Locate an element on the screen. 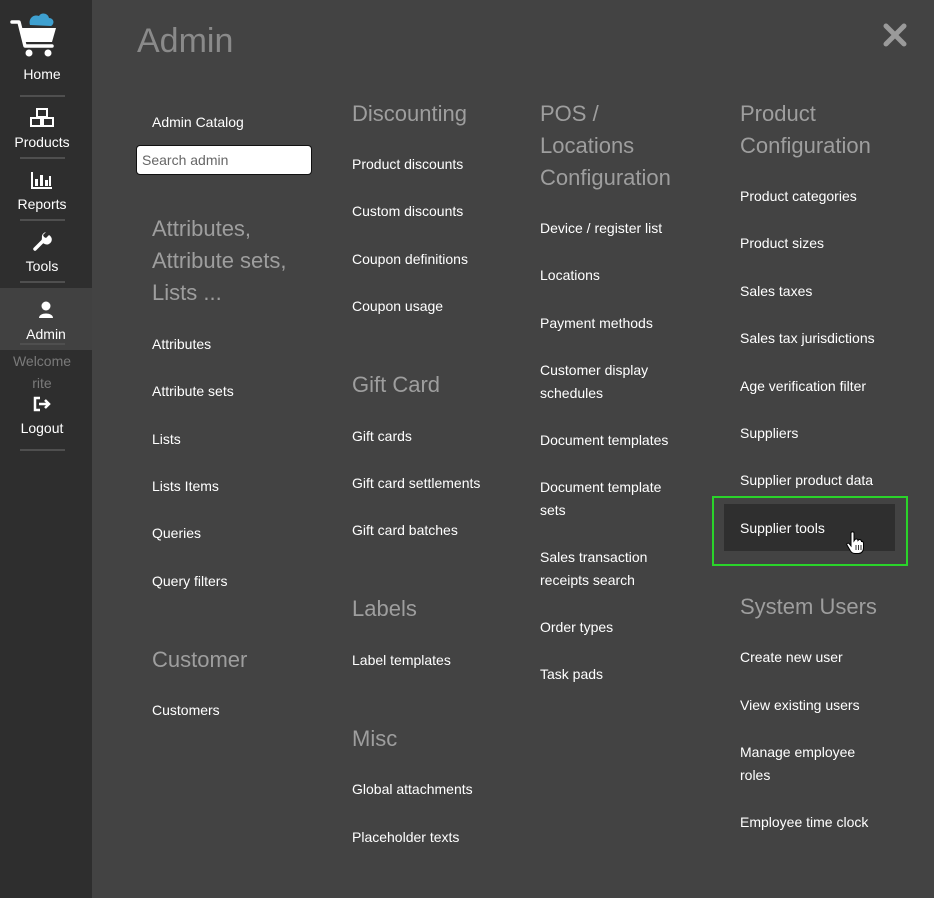 The image size is (934, 898). search-admin-input is located at coordinates (224, 160).